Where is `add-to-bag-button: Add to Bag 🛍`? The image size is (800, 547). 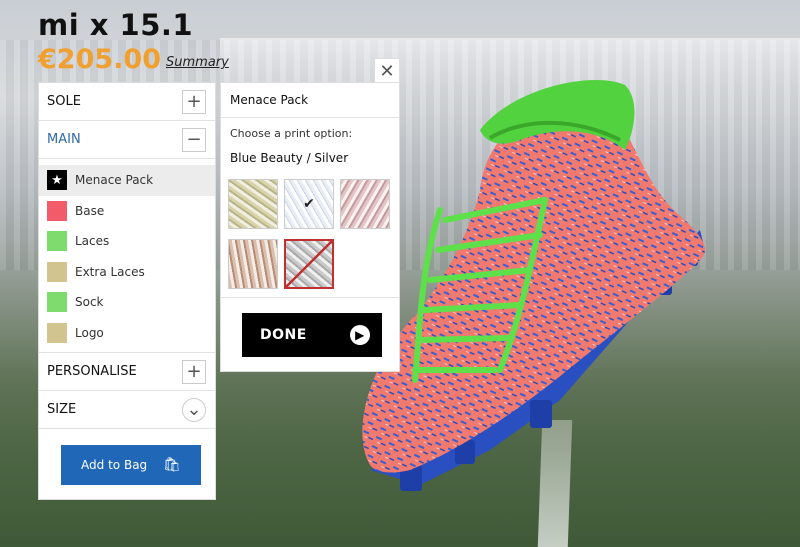
add-to-bag-button: Add to Bag 🛍 is located at coordinates (131, 465).